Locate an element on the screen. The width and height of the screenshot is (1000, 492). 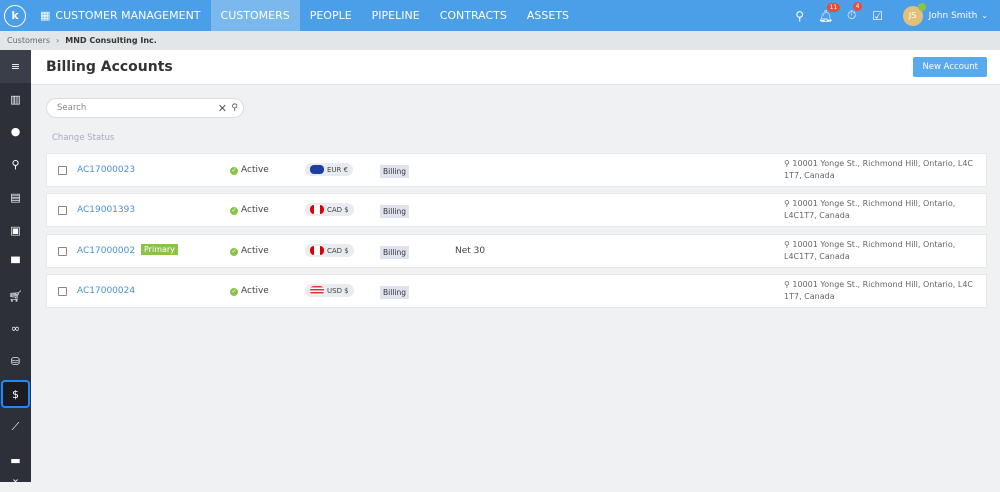
new-account-button: New Account is located at coordinates (950, 67).